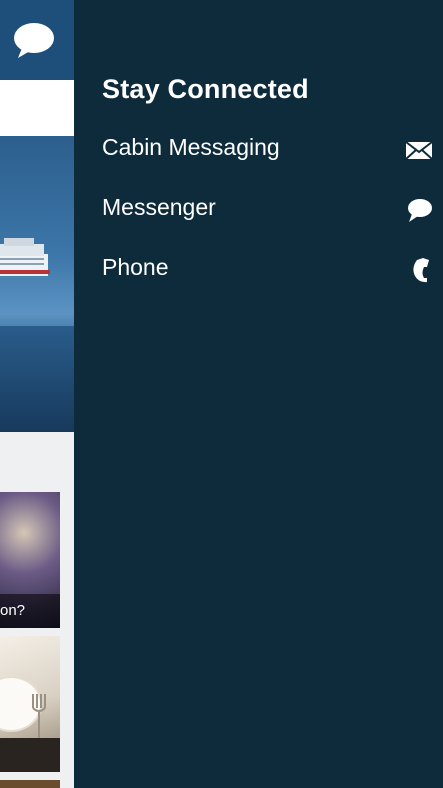  I want to click on card-caption: on?, so click(30, 611).